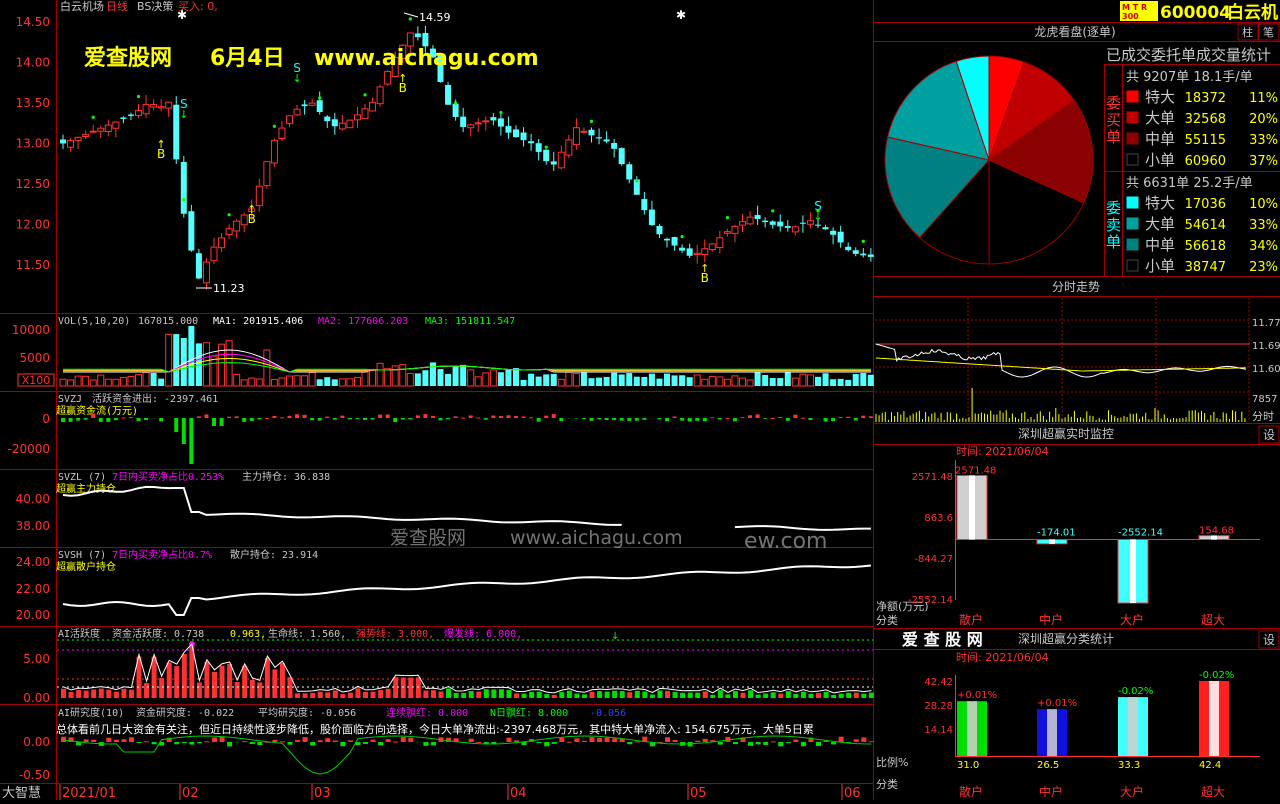 The width and height of the screenshot is (1280, 804). Describe the element at coordinates (70, 399) in the screenshot. I see `svzj-title: SVZJ` at that location.